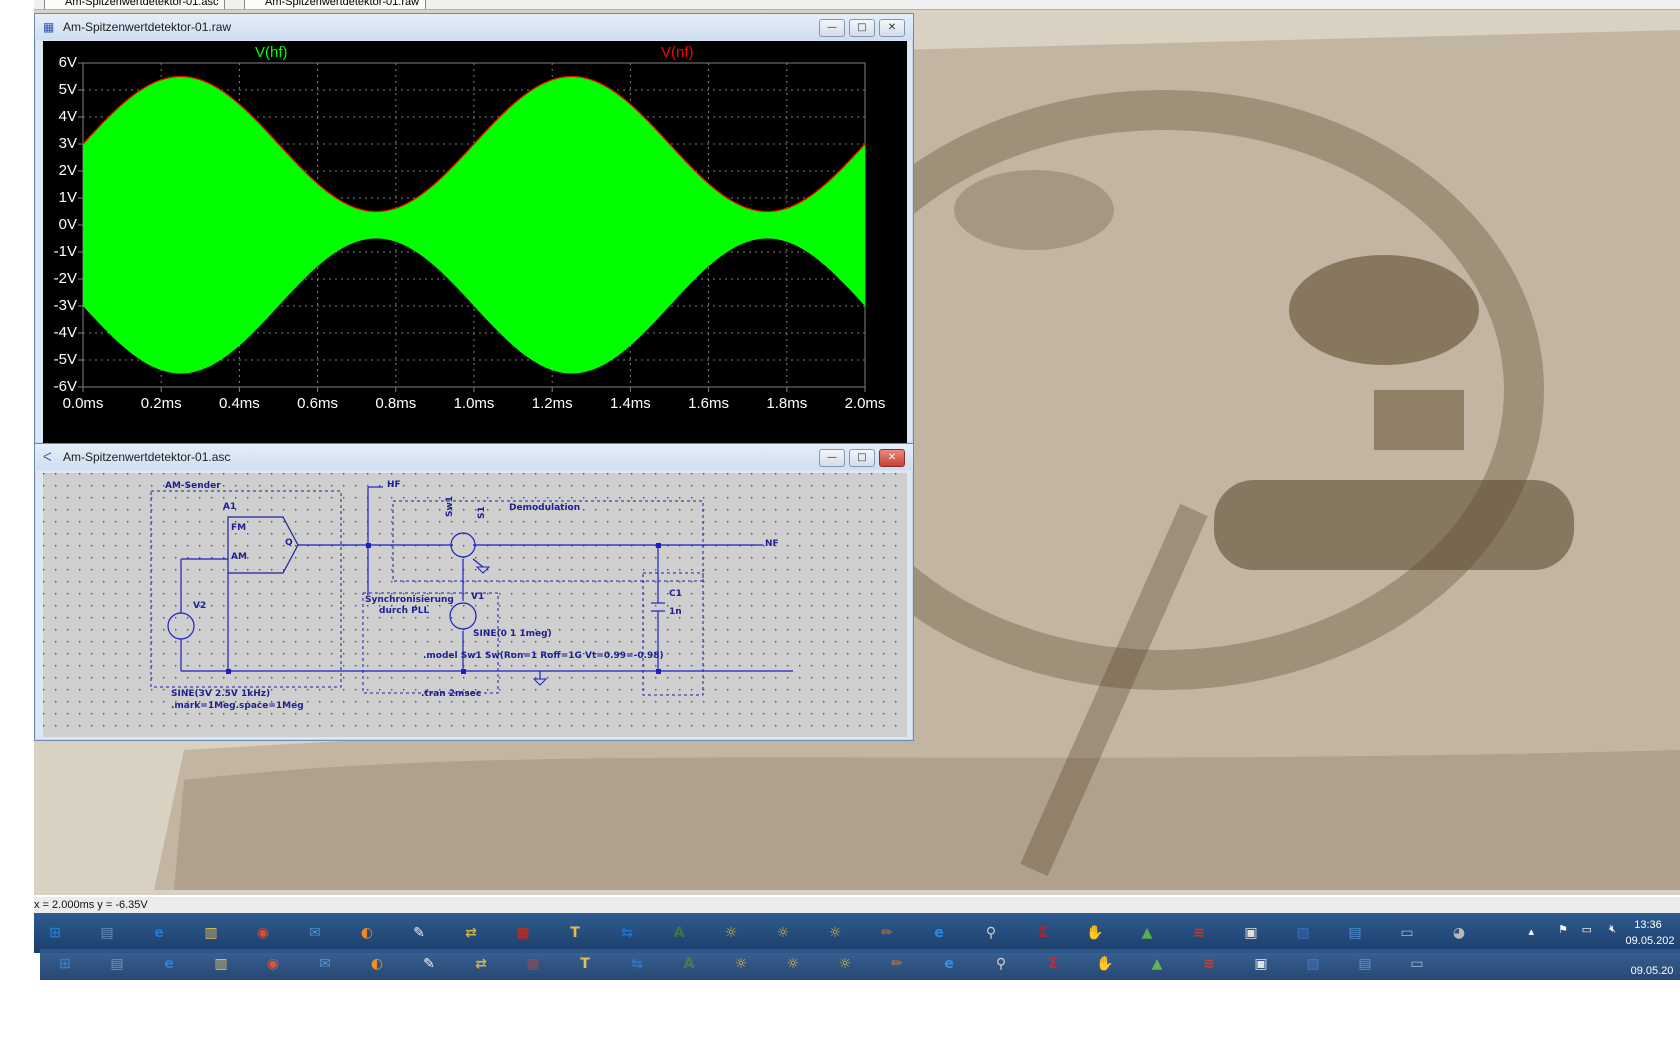 The height and width of the screenshot is (1050, 1680). What do you see at coordinates (1587, 929) in the screenshot?
I see `network-icon: ▭` at bounding box center [1587, 929].